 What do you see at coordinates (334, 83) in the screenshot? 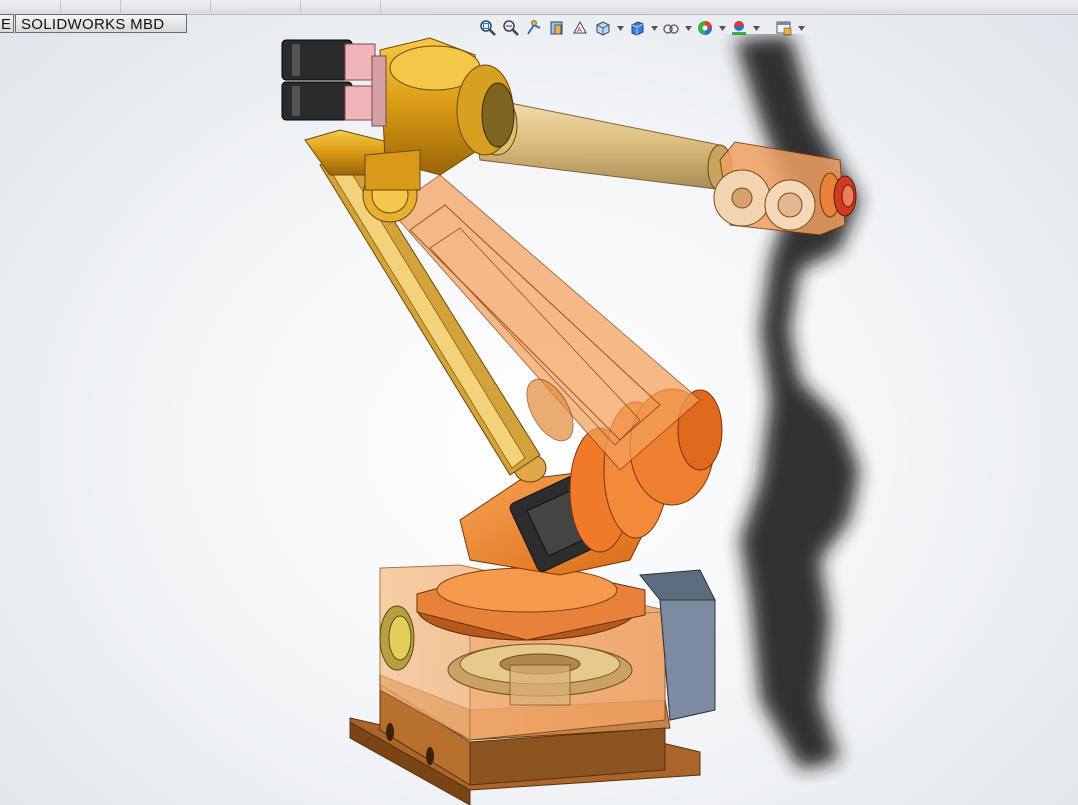
I see `wrist-motors` at bounding box center [334, 83].